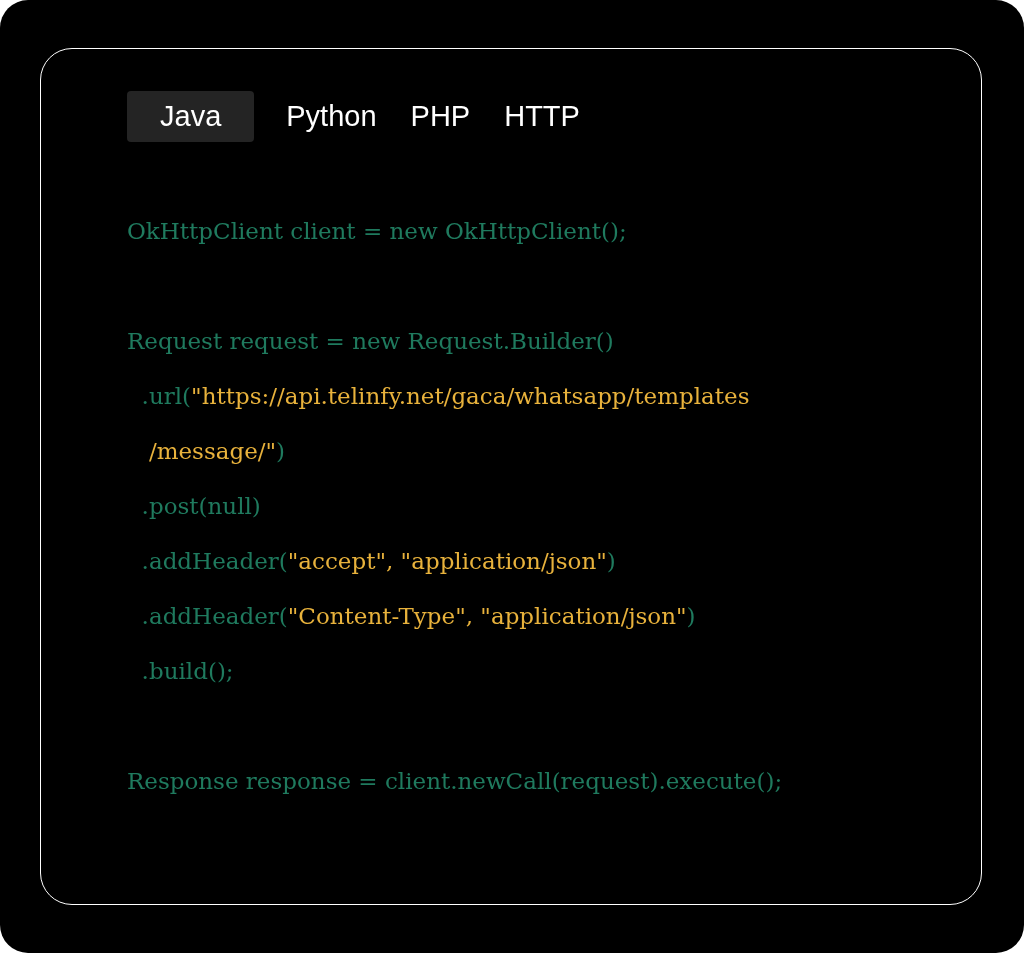  Describe the element at coordinates (200, 506) in the screenshot. I see `code-line: .post(null)` at that location.